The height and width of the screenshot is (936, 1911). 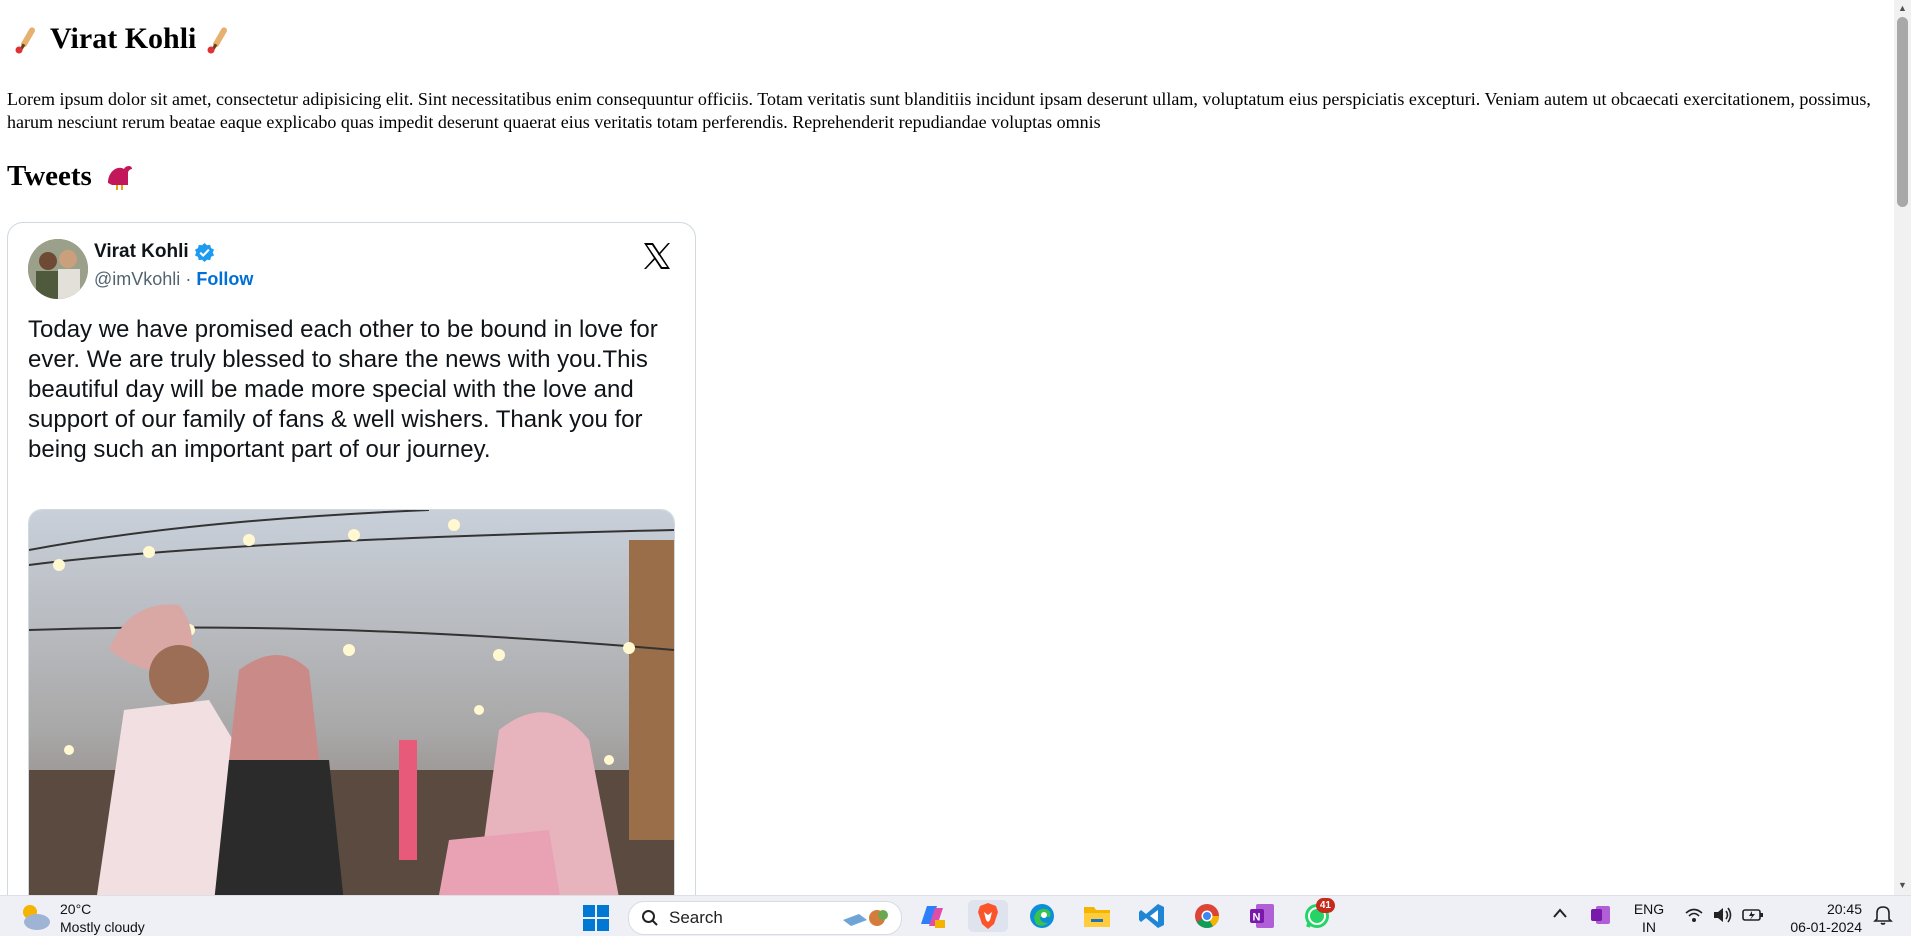 I want to click on page-title-text: Virat Kohli, so click(x=123, y=38).